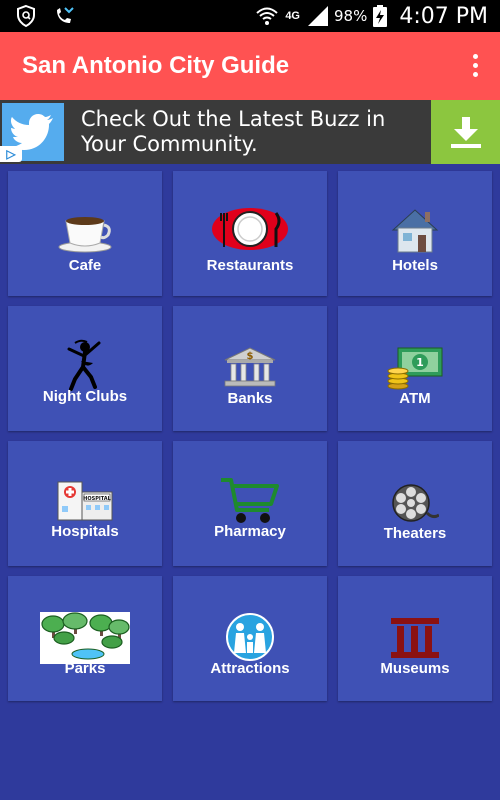 The height and width of the screenshot is (800, 500). I want to click on wifi-icon, so click(267, 16).